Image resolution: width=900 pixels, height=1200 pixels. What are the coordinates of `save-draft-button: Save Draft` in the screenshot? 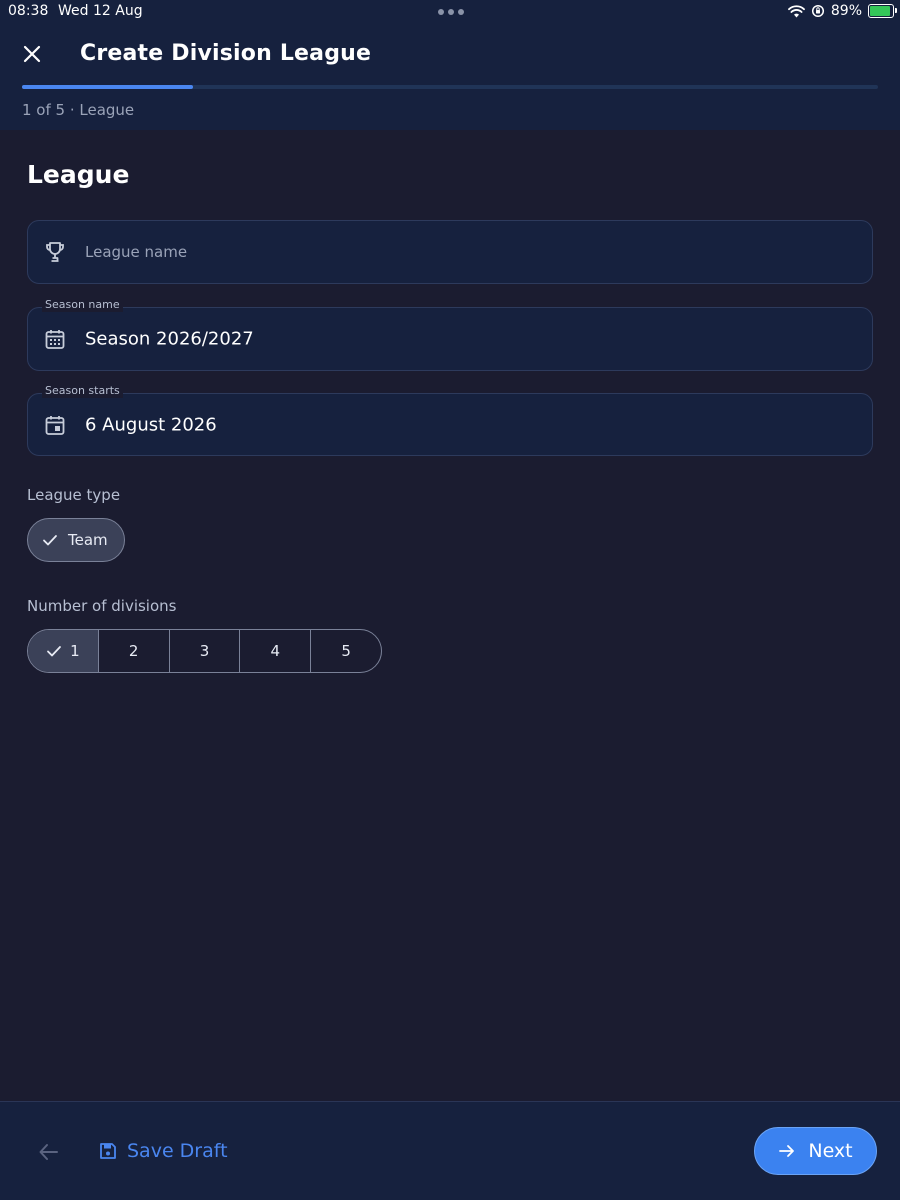 It's located at (163, 1151).